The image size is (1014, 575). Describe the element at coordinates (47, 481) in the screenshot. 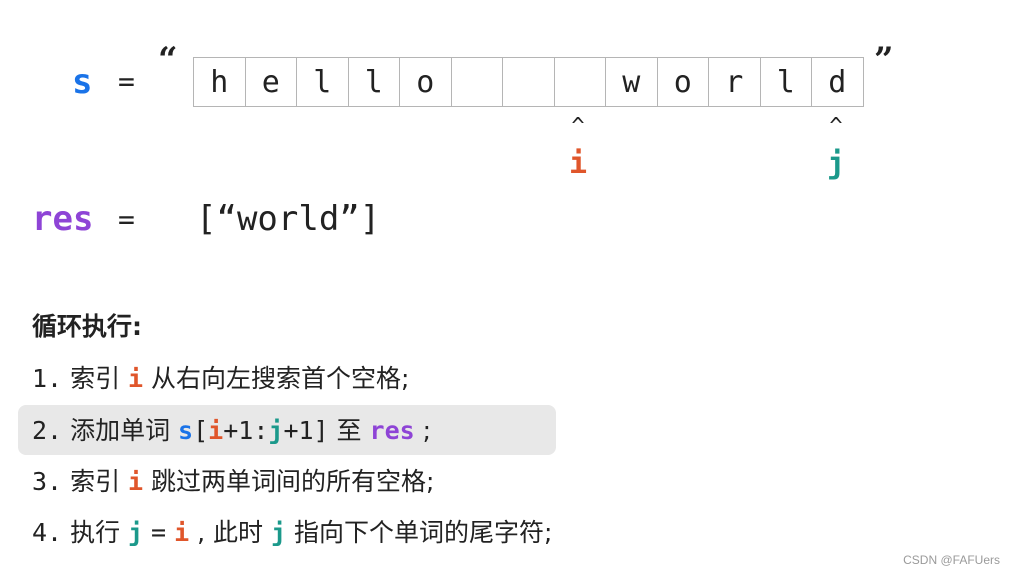

I see `step-number: 3.` at that location.